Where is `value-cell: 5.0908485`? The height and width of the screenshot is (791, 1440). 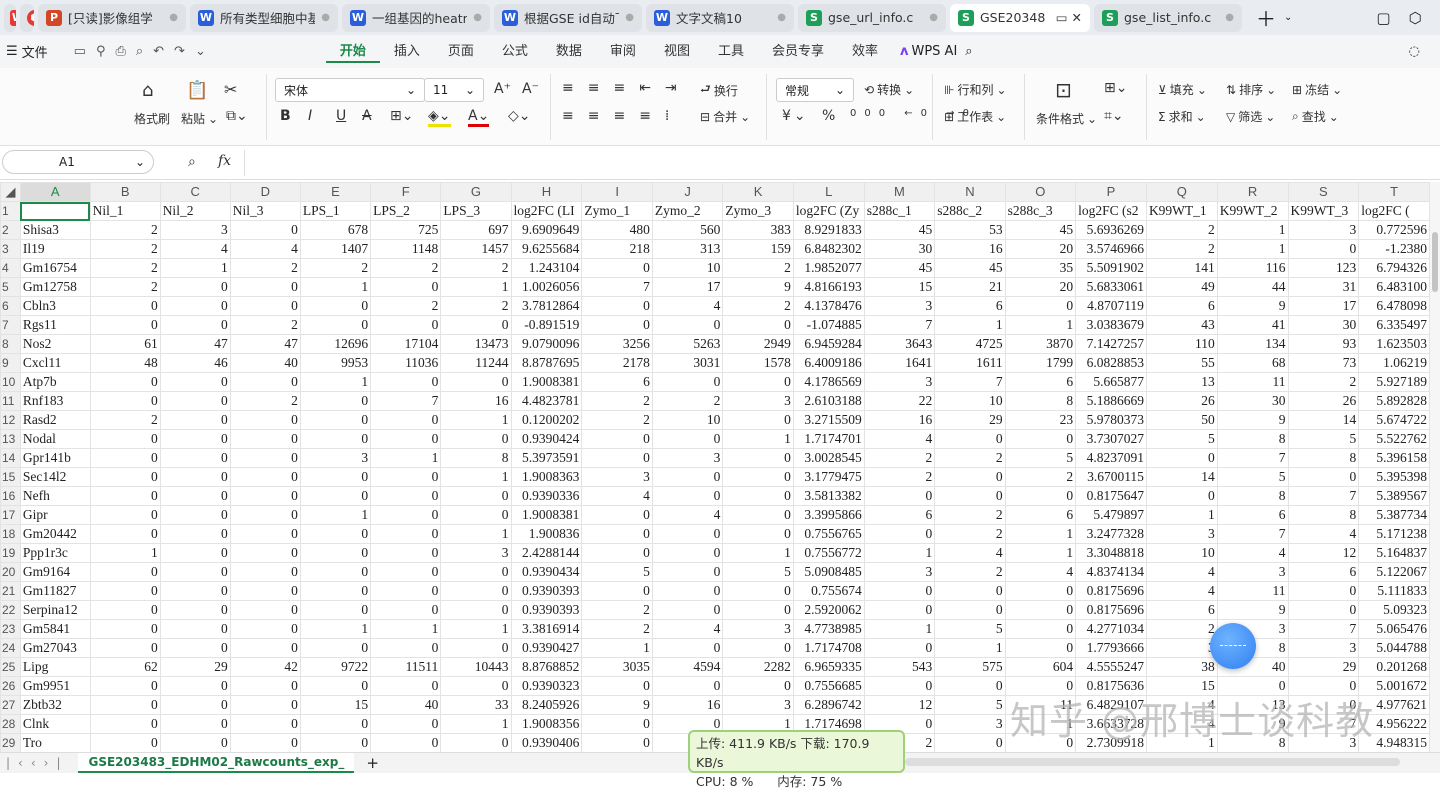 value-cell: 5.0908485 is located at coordinates (828, 572).